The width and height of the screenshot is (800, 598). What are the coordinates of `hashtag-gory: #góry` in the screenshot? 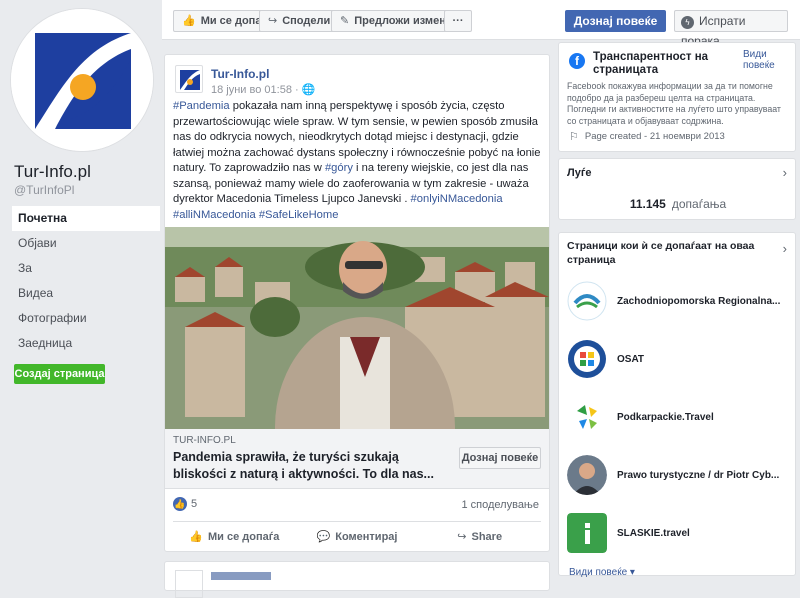 It's located at (339, 168).